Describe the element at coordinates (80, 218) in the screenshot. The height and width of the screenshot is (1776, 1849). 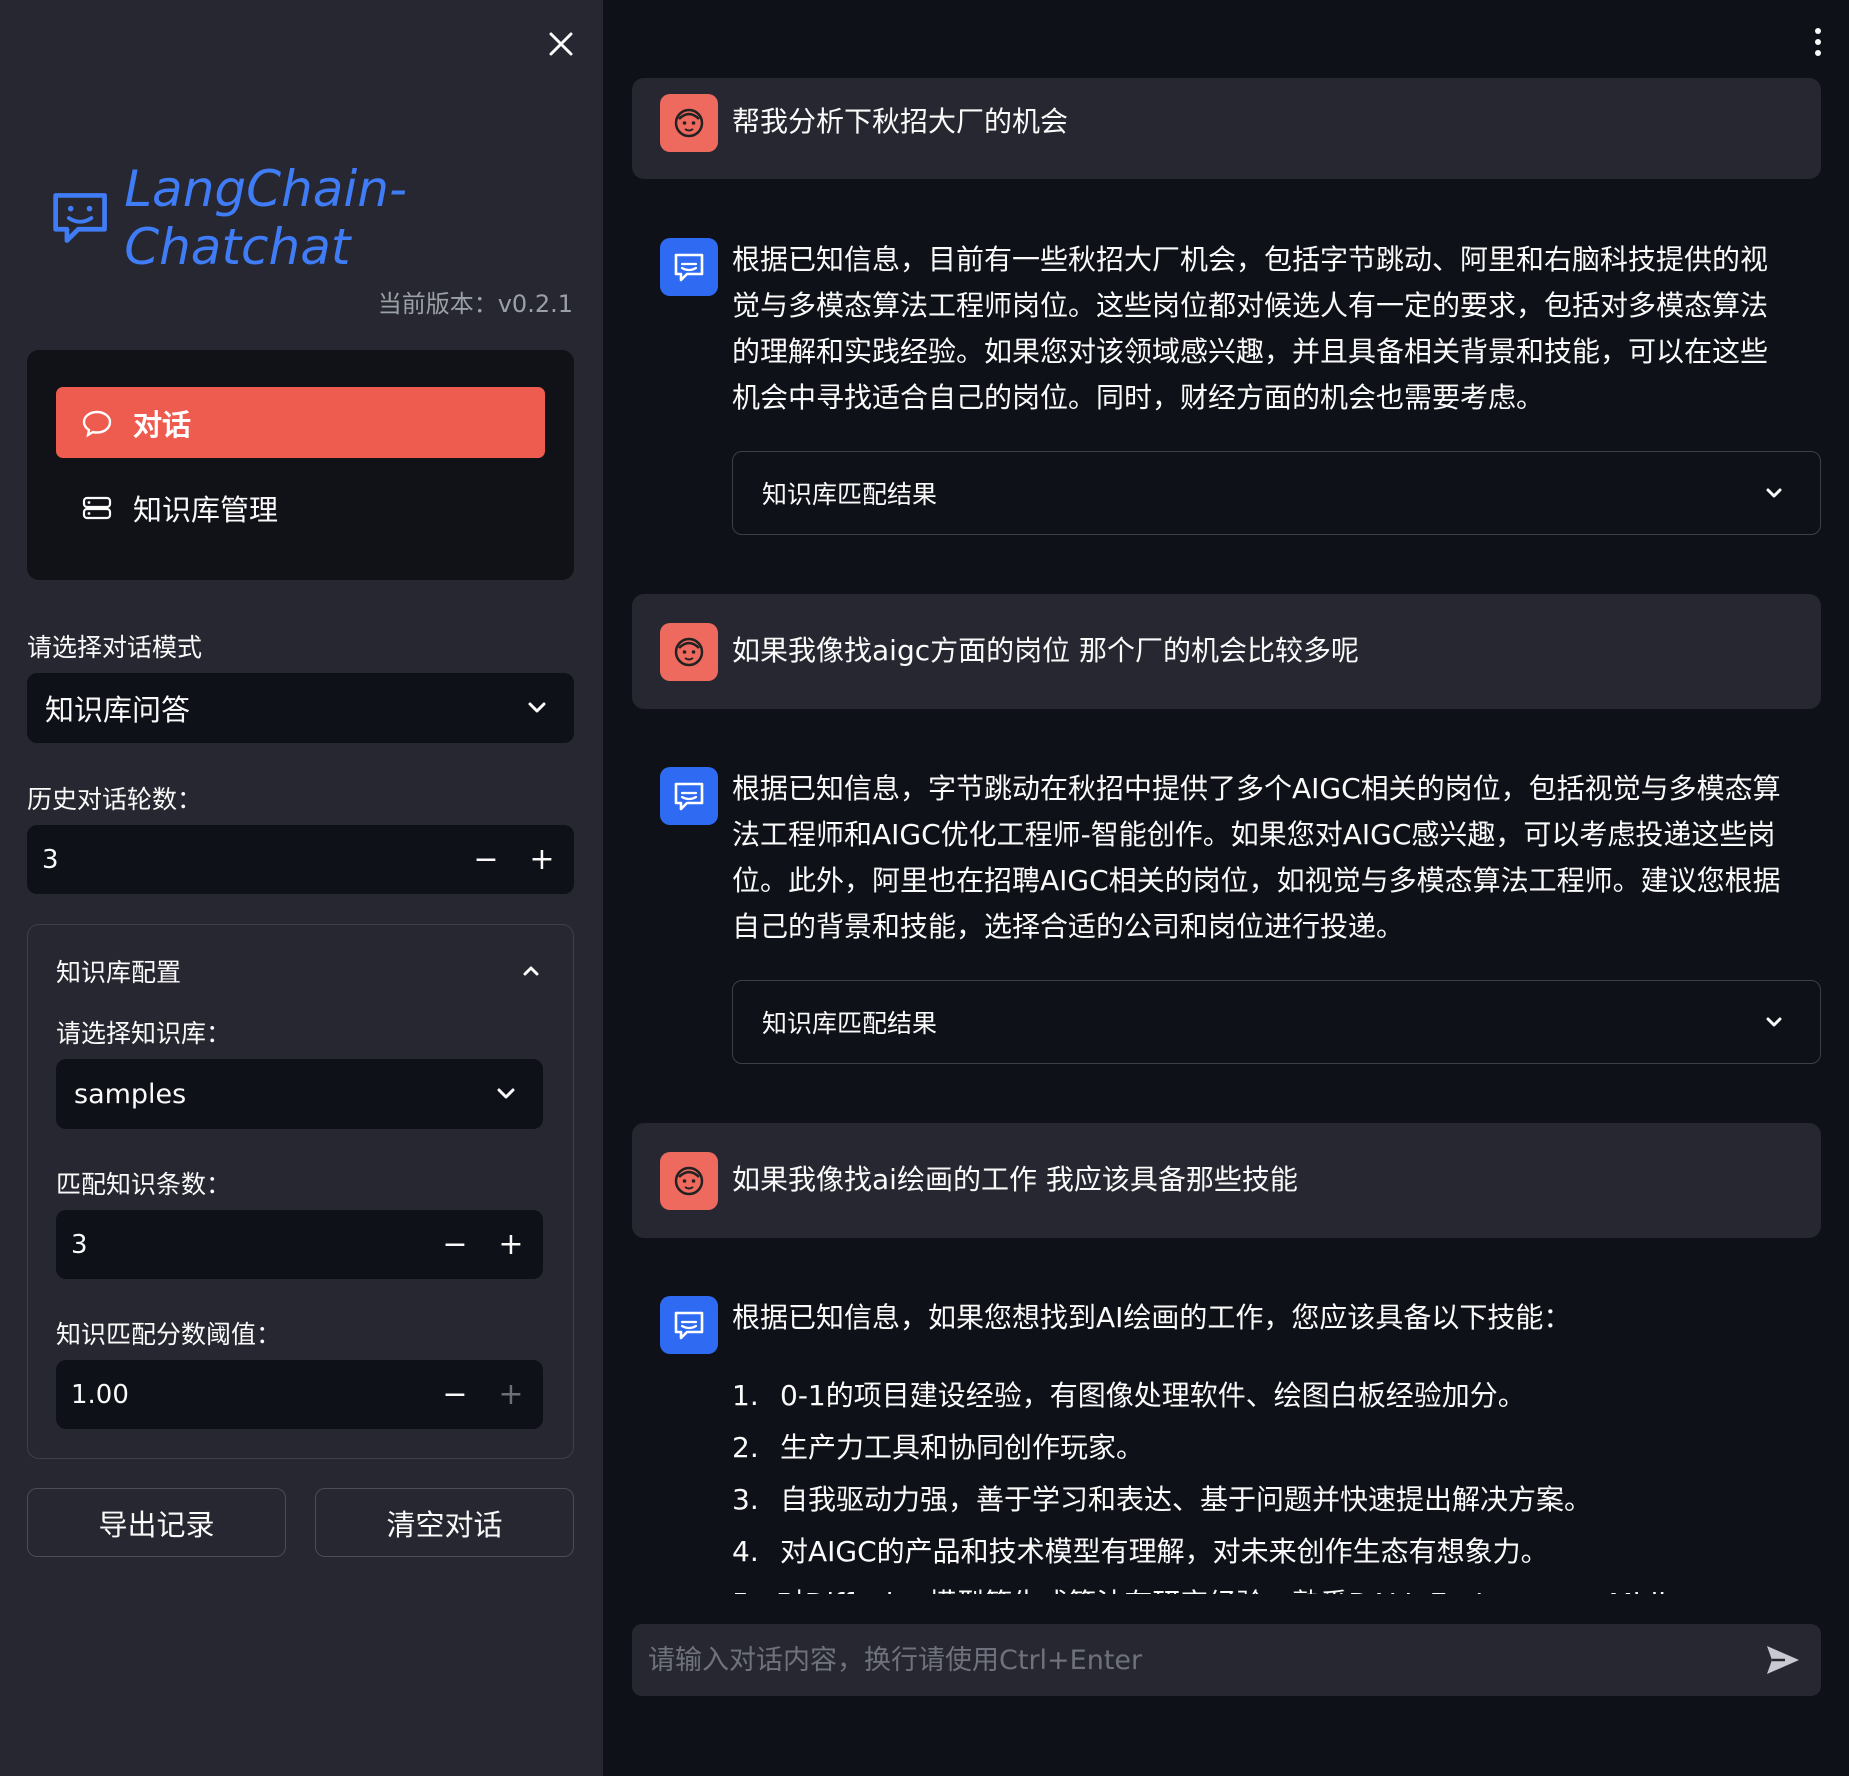
I see `chat-logo-icon` at that location.